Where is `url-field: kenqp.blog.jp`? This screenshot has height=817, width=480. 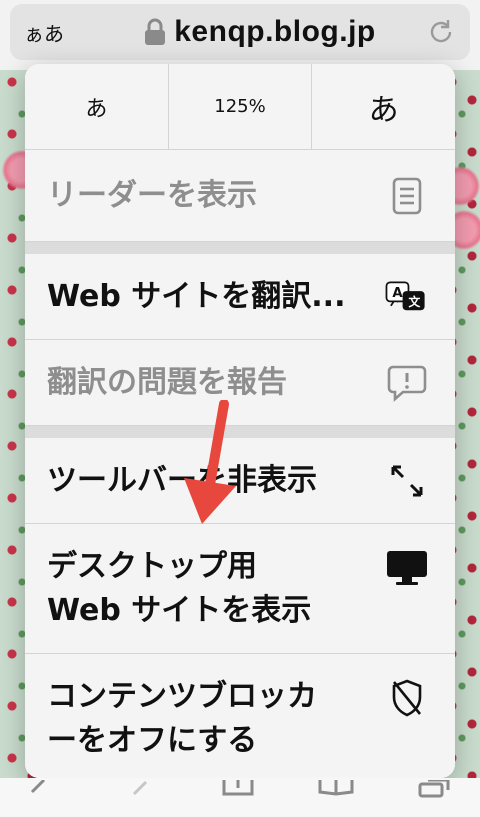
url-field: kenqp.blog.jp is located at coordinates (260, 32).